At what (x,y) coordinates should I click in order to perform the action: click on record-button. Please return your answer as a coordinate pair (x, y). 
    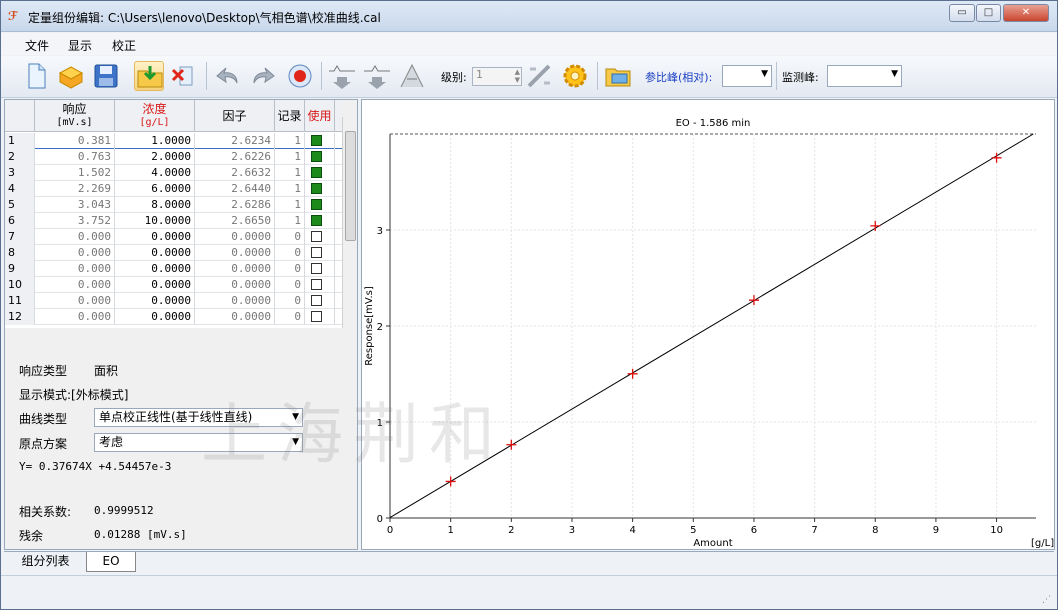
    Looking at the image, I should click on (300, 76).